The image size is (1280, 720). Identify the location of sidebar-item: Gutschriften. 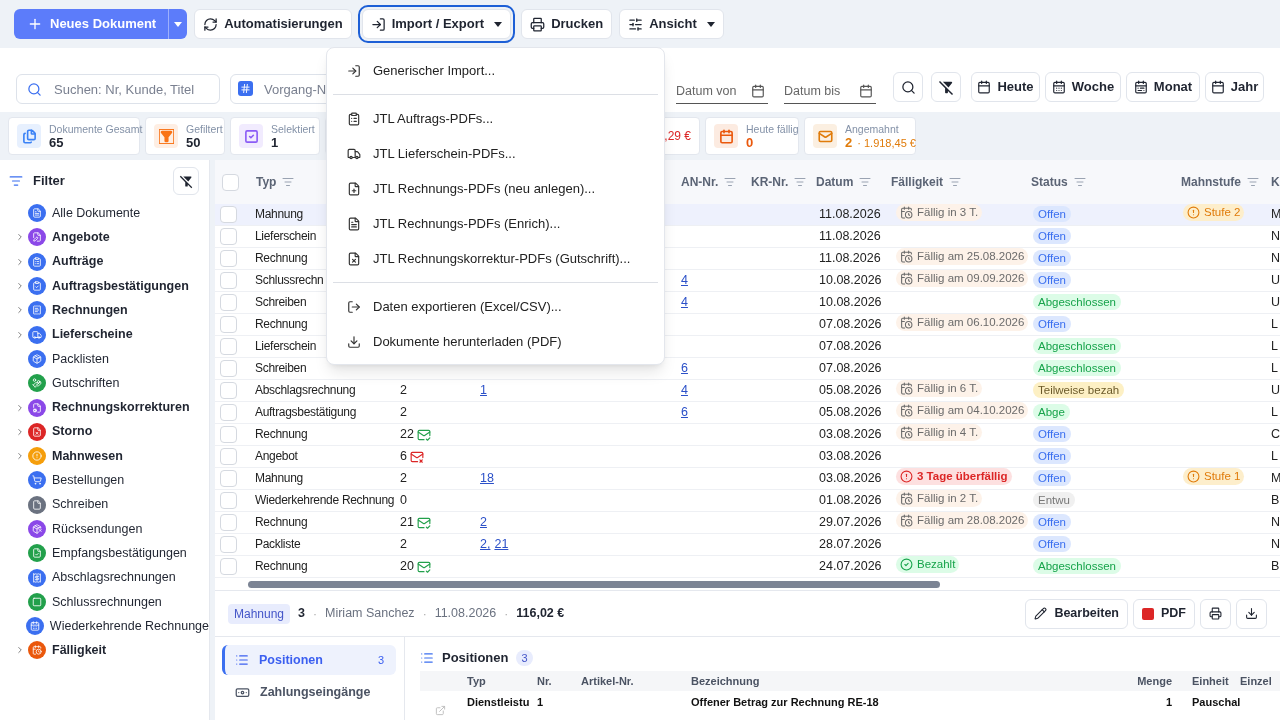
(104, 383).